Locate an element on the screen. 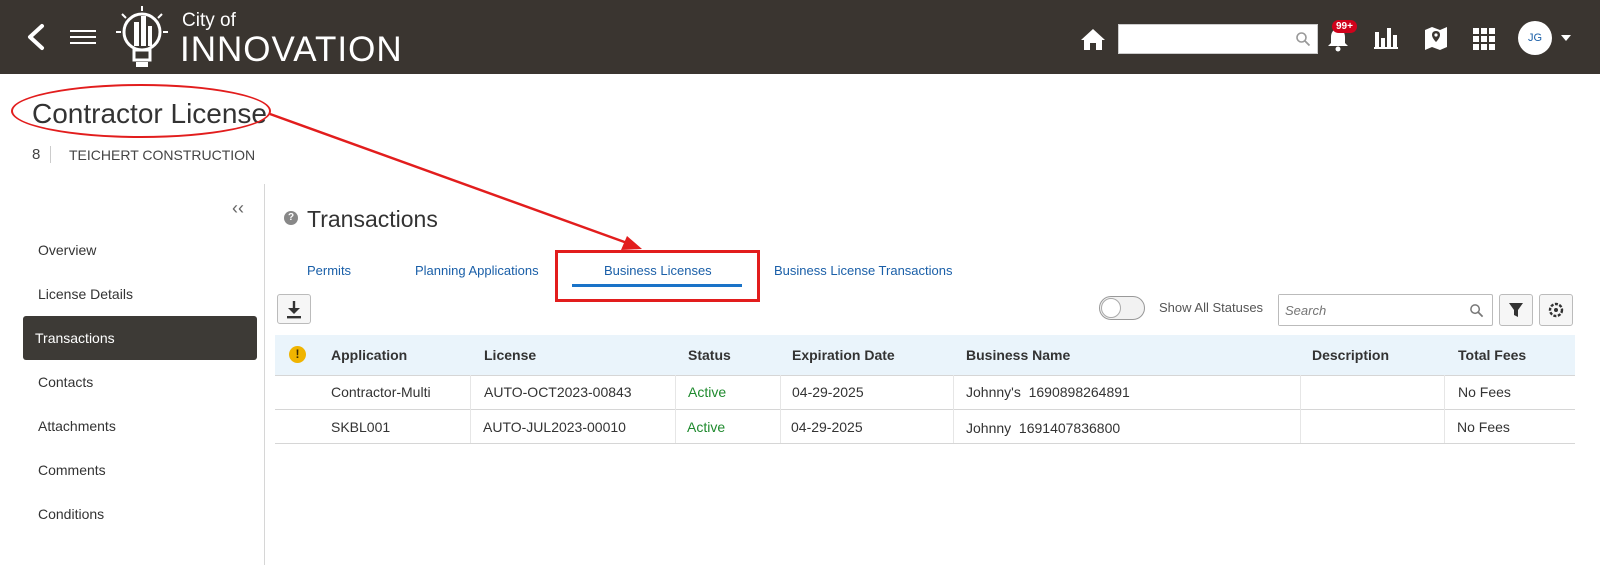 This screenshot has width=1600, height=565. sidebar-item-label: Contacts is located at coordinates (66, 382).